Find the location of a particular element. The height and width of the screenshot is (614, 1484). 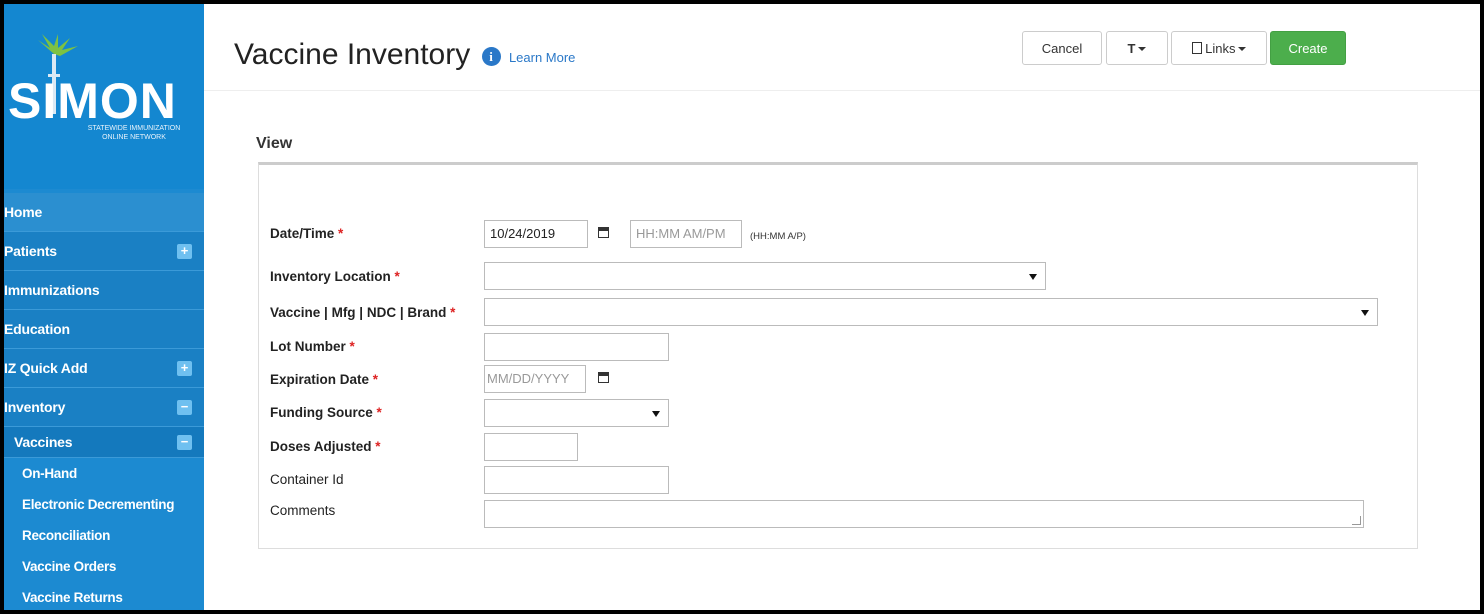

sidebar-item-electronic-decrementing: Electronic Decrementing is located at coordinates (104, 504).